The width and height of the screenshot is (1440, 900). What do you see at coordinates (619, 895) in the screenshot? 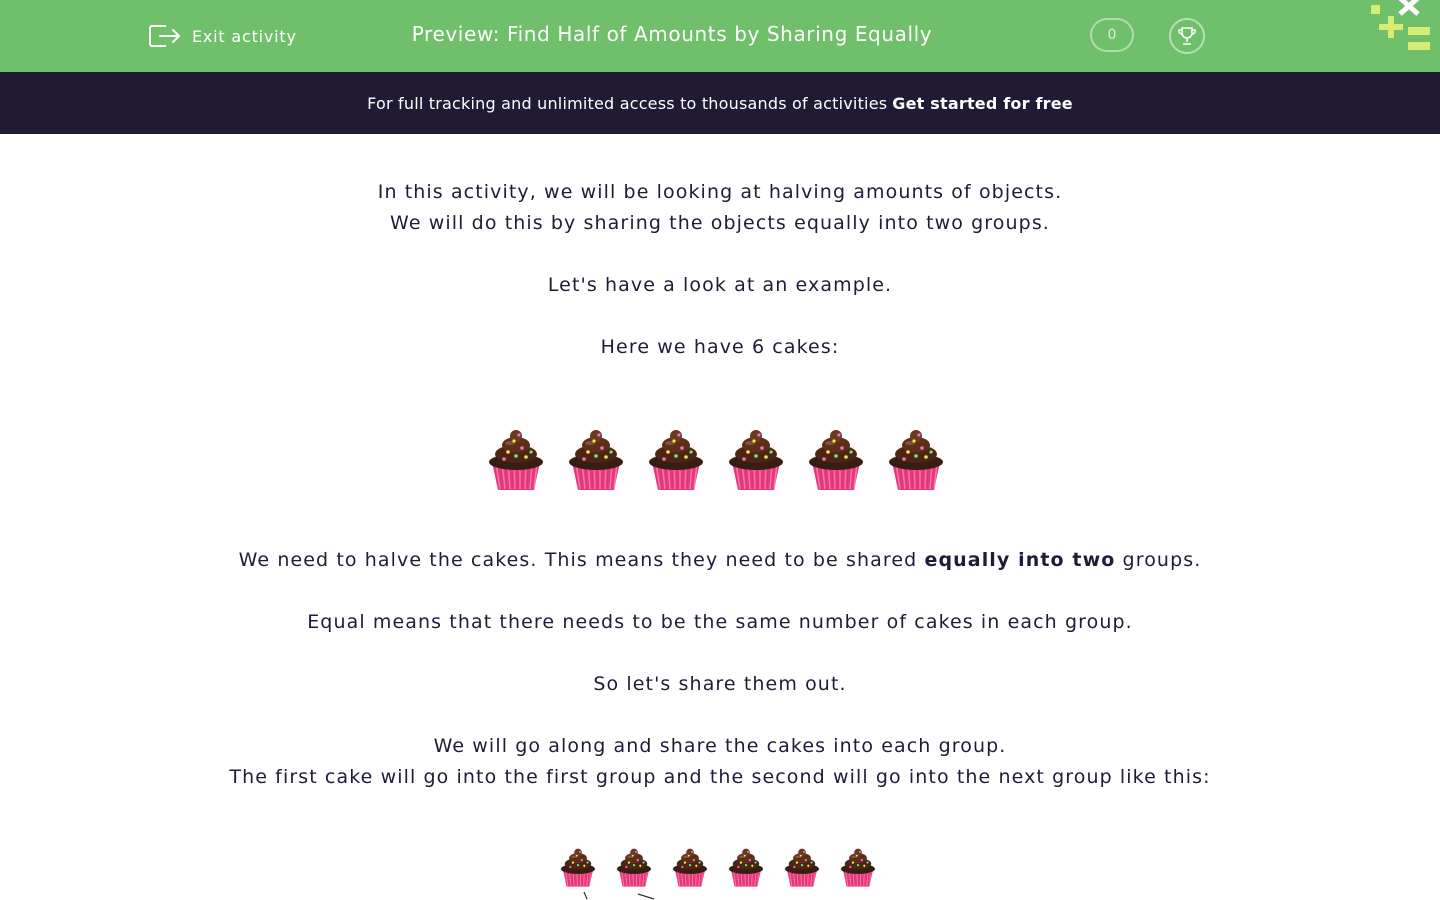
I see `sharing-arrows` at bounding box center [619, 895].